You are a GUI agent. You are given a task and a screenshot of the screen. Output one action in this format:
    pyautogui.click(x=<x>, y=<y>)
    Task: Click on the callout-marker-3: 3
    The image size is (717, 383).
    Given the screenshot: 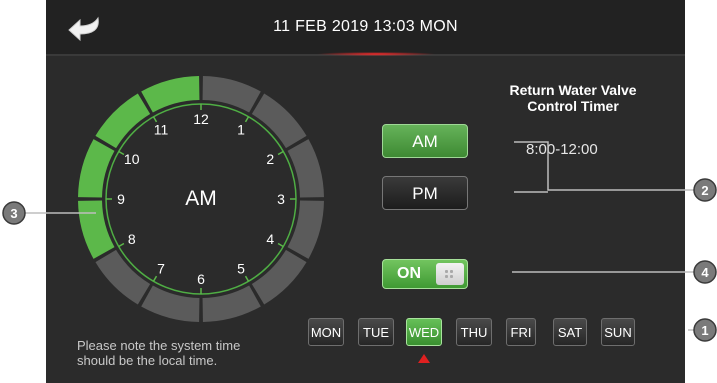 What is the action you would take?
    pyautogui.click(x=14, y=213)
    